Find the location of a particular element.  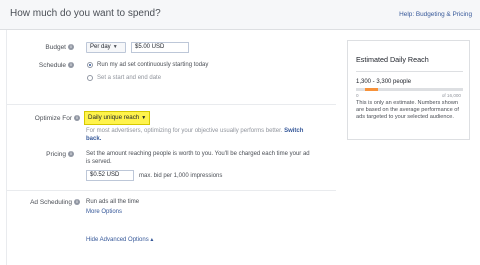

optimize-label-row: Optimize For i is located at coordinates (55, 118).